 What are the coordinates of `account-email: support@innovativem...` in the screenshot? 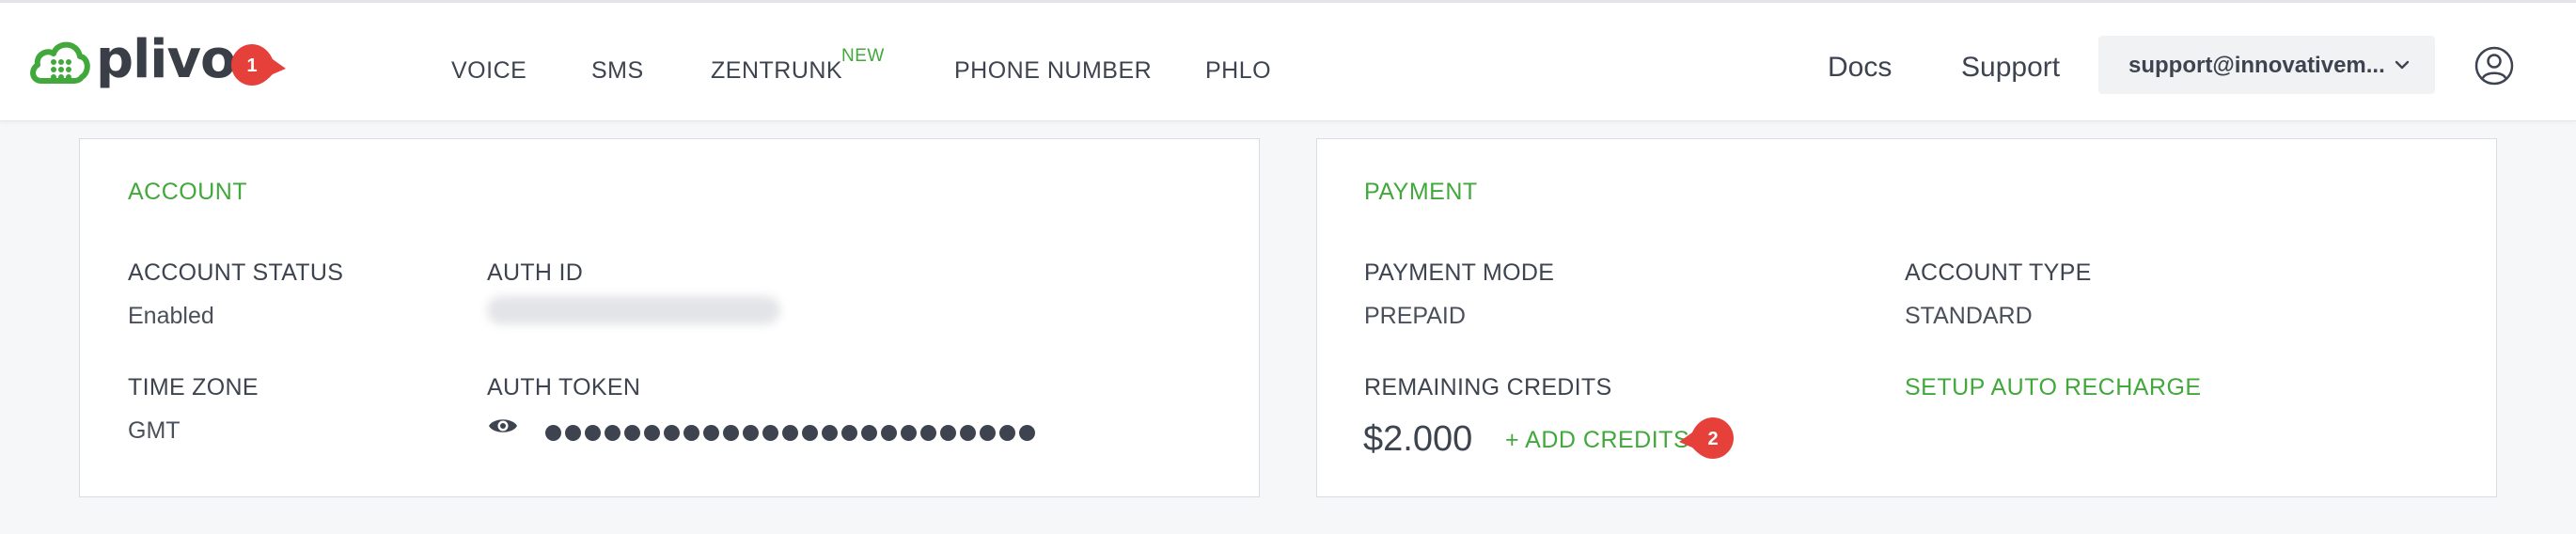 It's located at (2256, 65).